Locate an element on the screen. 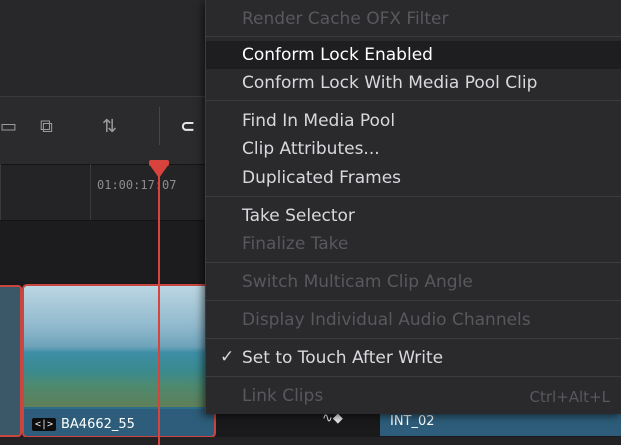 This screenshot has height=445, width=621. menu-item-finalize-take: Finalize Take is located at coordinates (295, 244).